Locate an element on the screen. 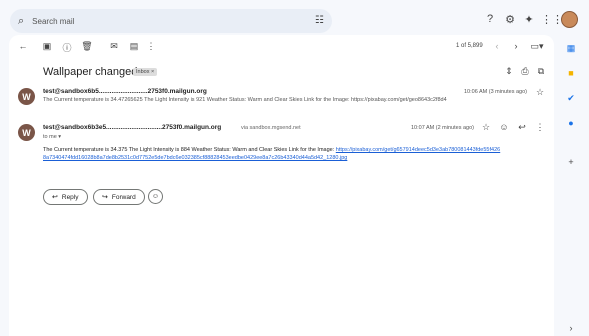 The image size is (589, 336). tune-icon: ☷ is located at coordinates (319, 20).